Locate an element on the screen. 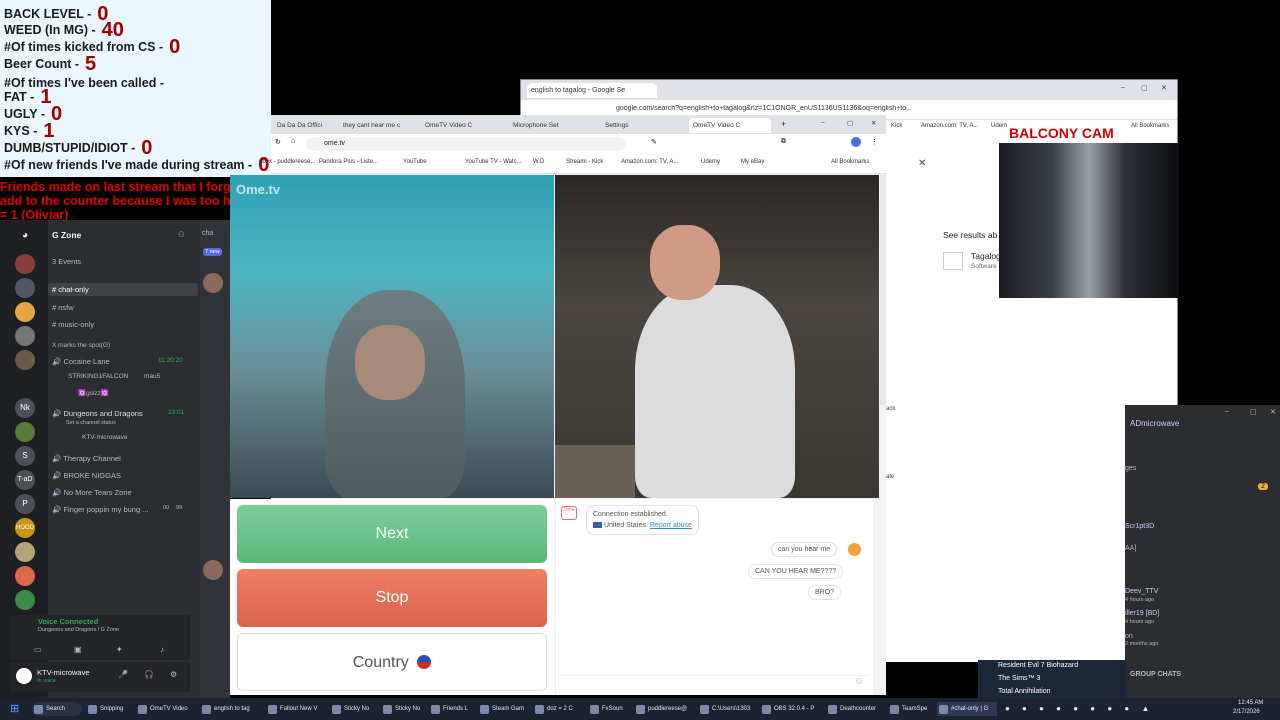 The width and height of the screenshot is (1280, 720). tab: Da Da Da Offici is located at coordinates (304, 125).